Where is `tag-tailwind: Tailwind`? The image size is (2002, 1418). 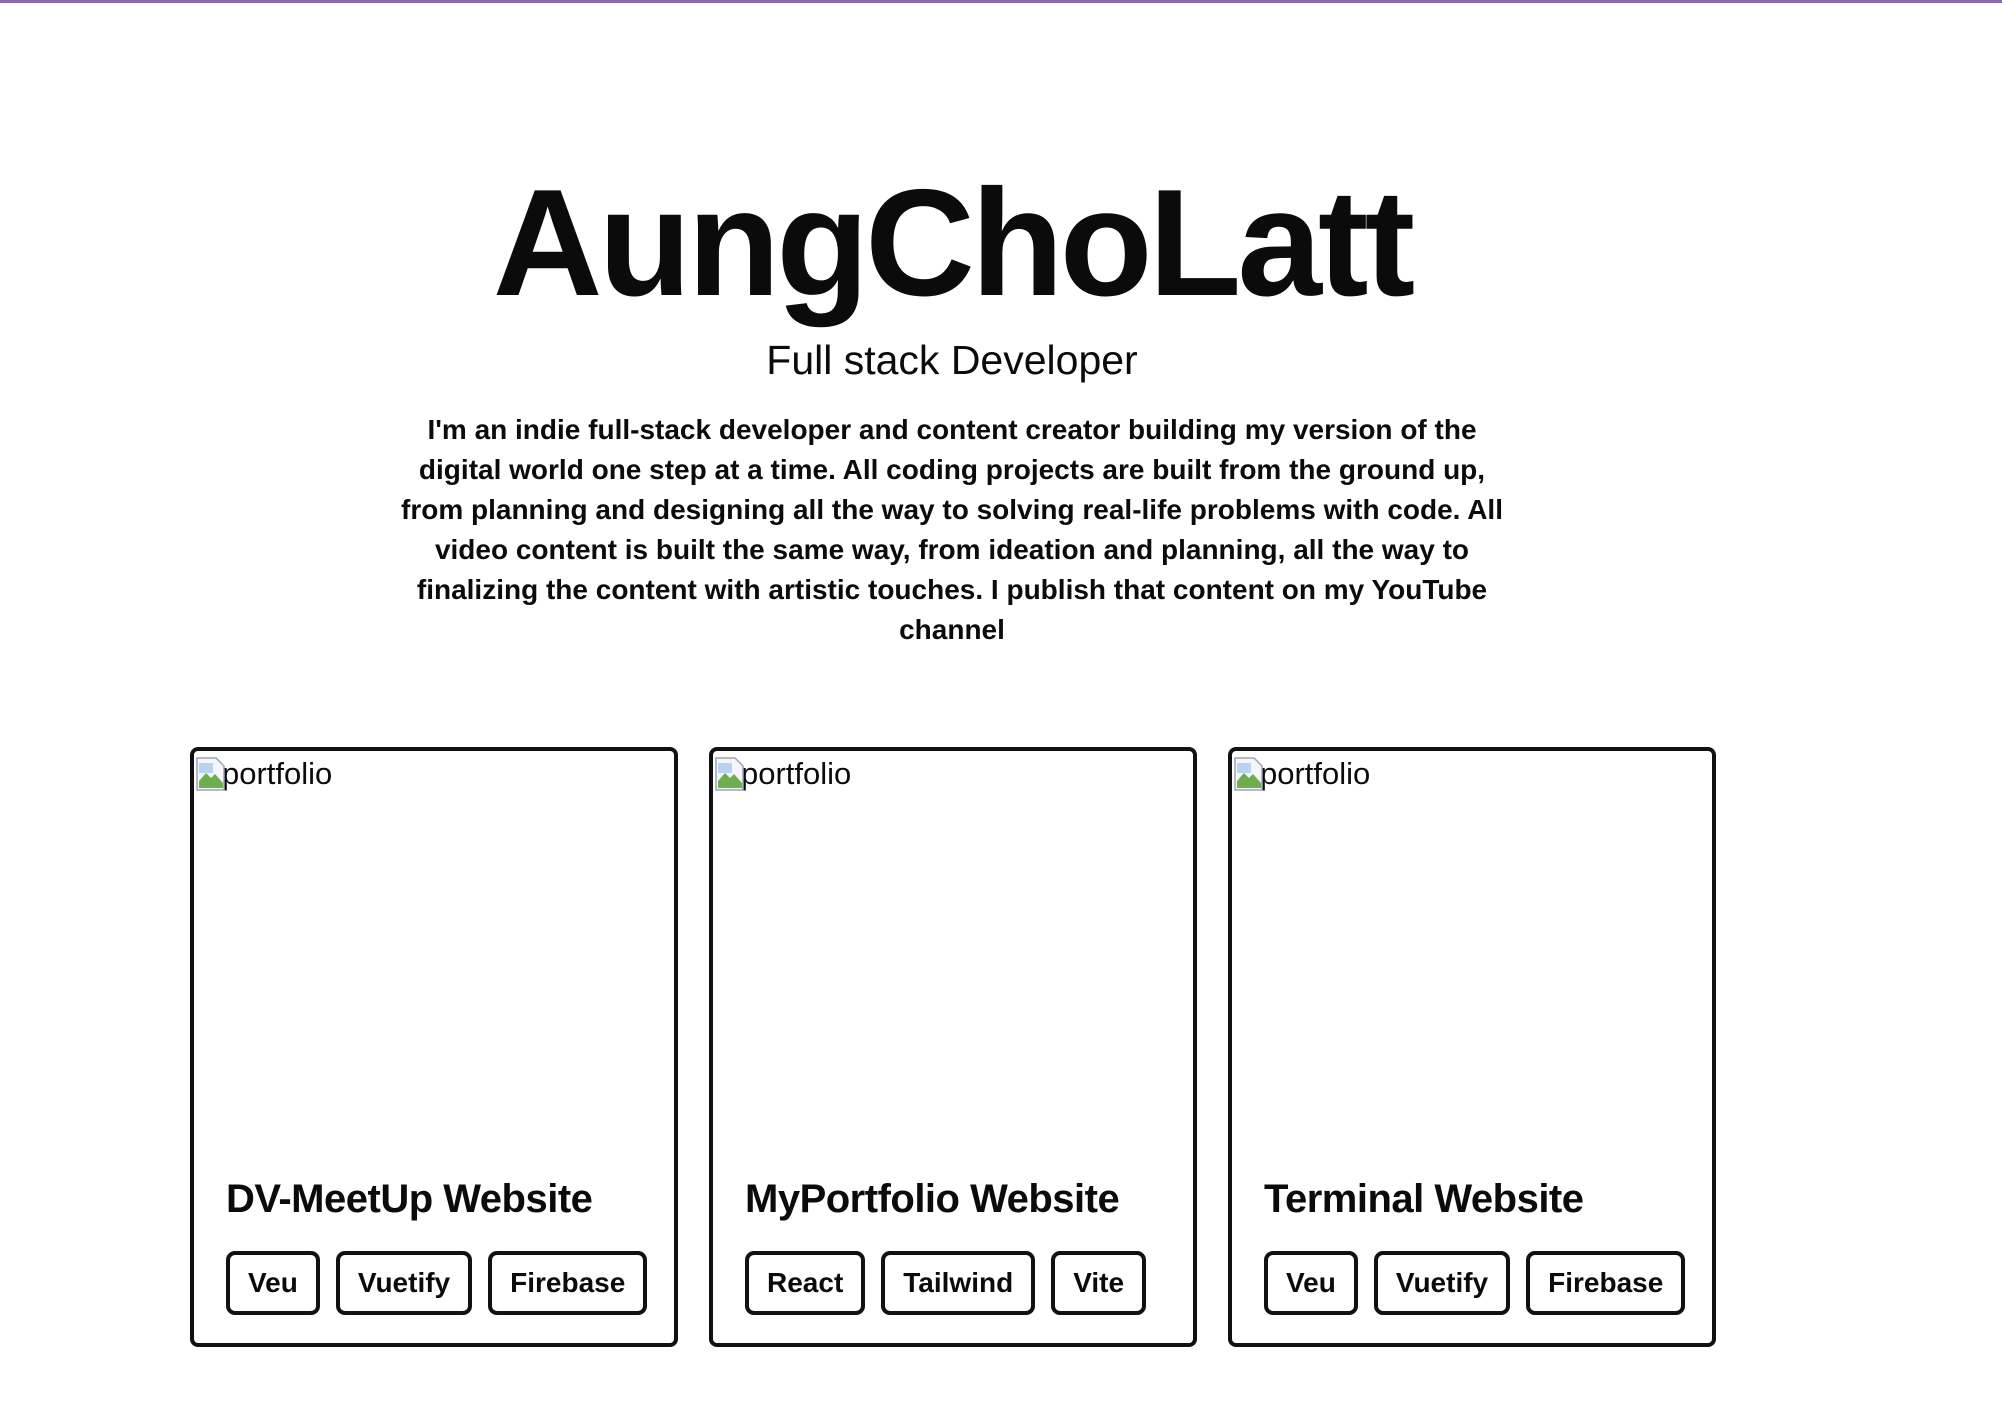 tag-tailwind: Tailwind is located at coordinates (958, 1283).